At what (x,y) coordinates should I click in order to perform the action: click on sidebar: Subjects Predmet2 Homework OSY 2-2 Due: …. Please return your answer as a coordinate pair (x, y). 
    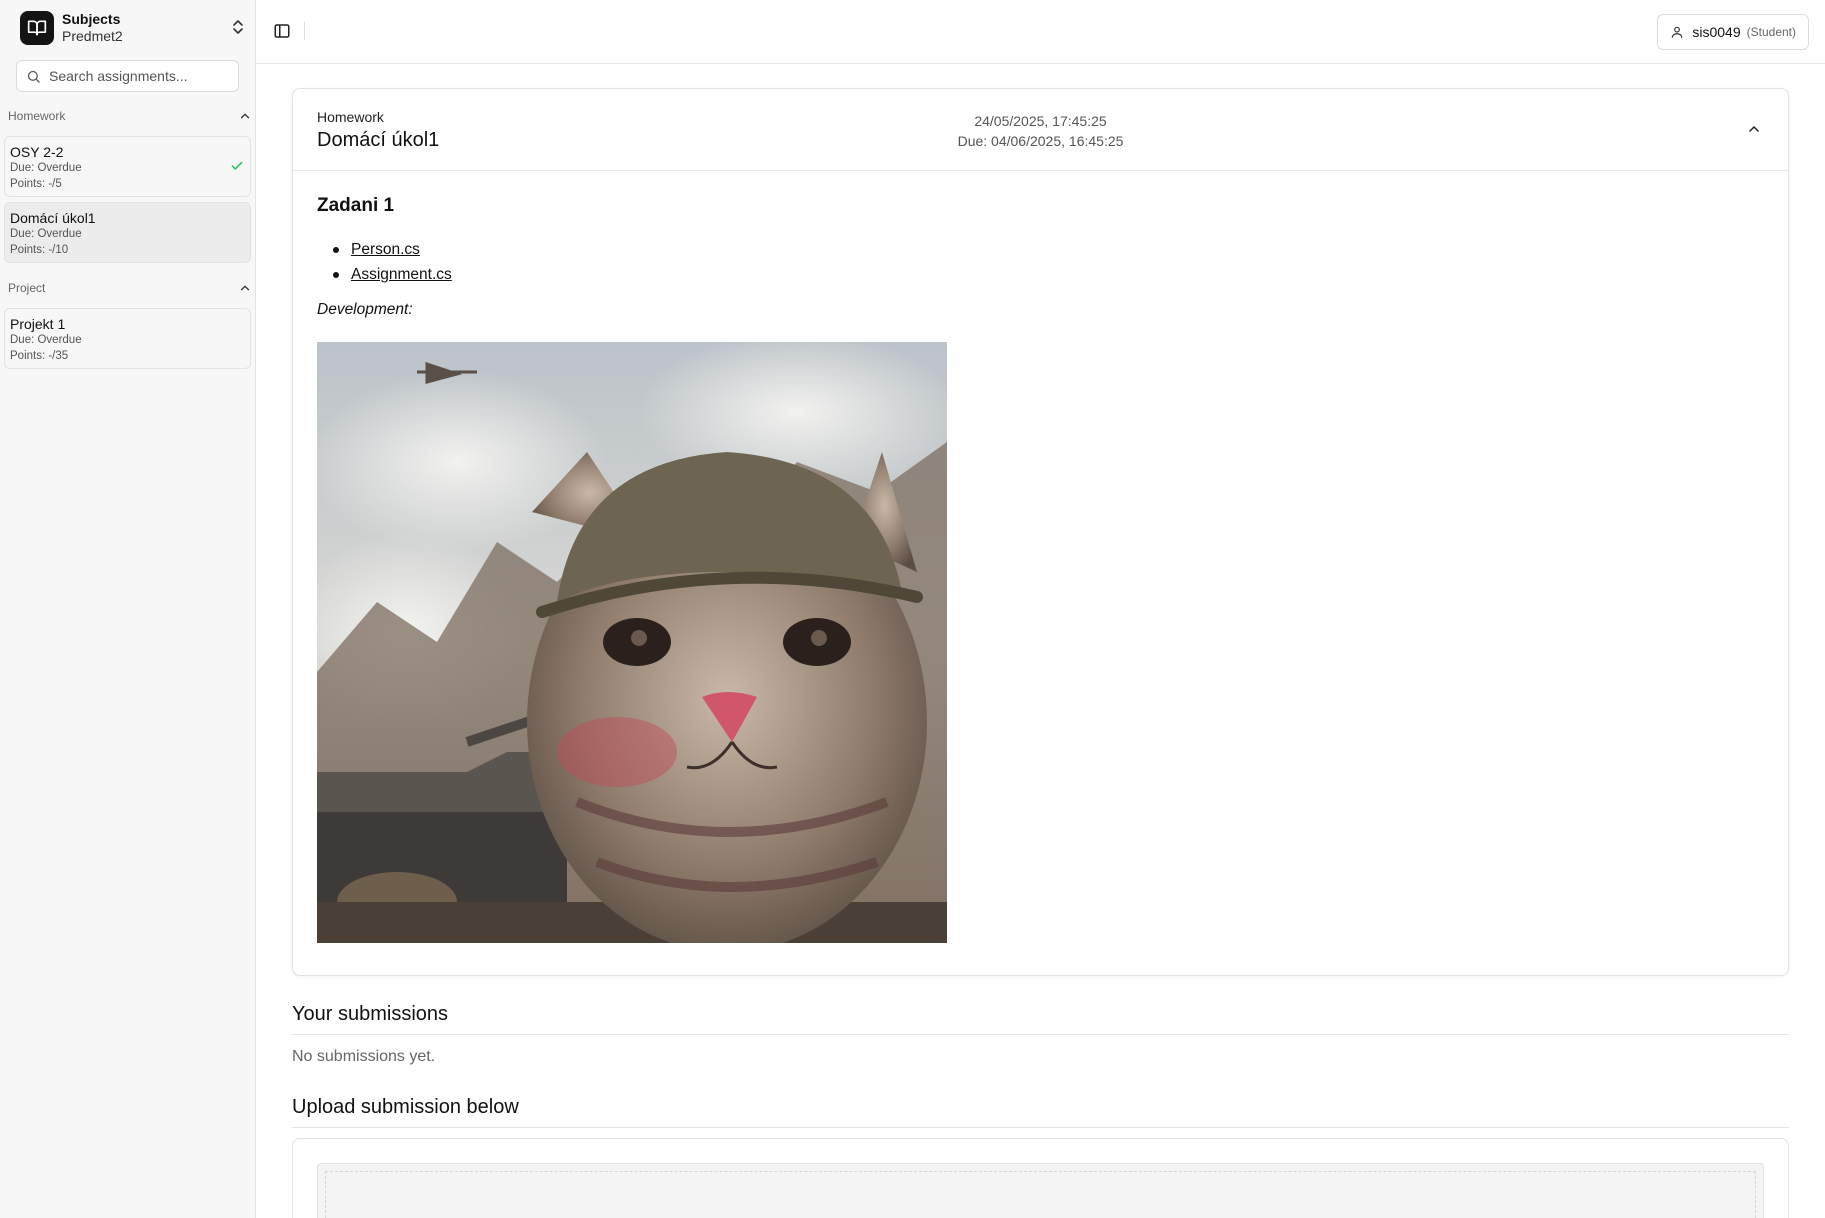
    Looking at the image, I should click on (128, 609).